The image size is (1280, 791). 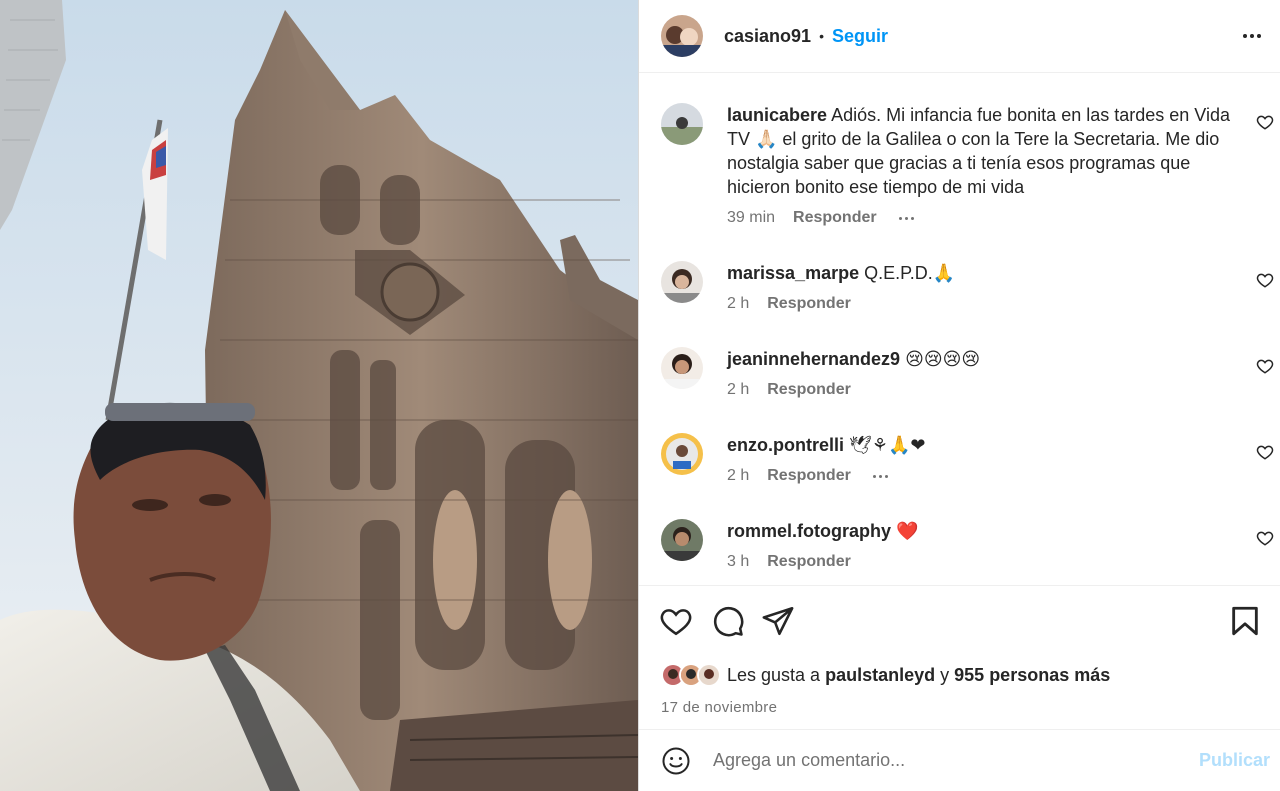 I want to click on comment-text: rommel.fotography ❤️, so click(x=979, y=531).